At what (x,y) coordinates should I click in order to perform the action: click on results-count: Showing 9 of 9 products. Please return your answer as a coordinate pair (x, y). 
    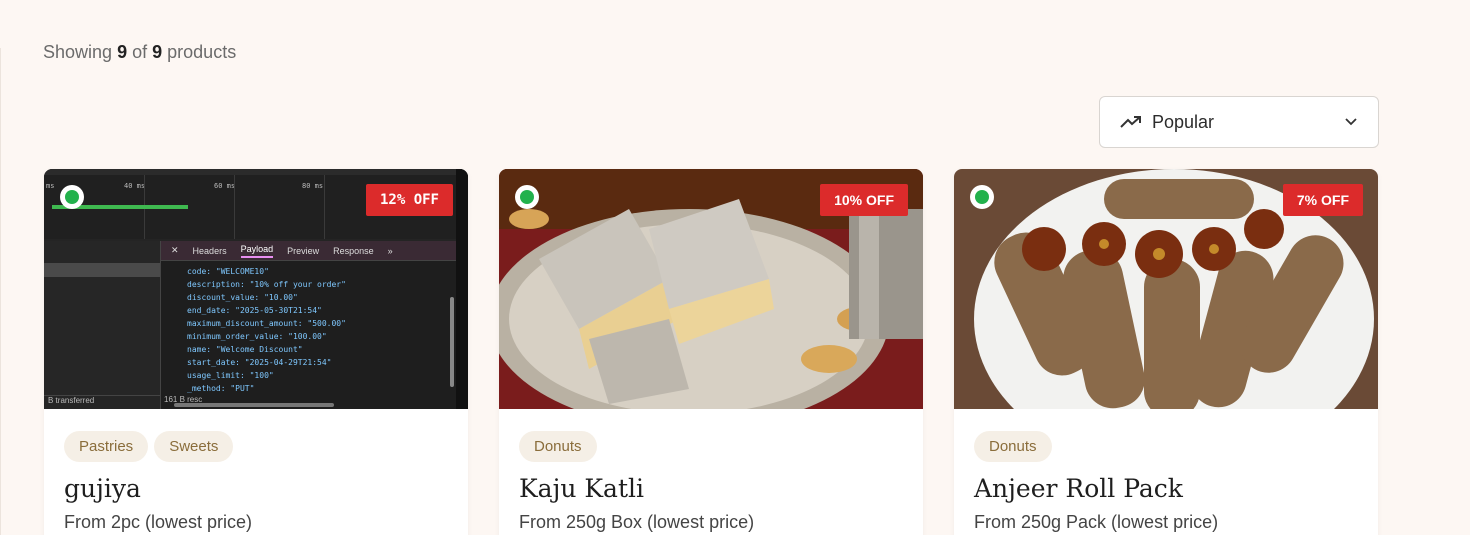
    Looking at the image, I should click on (139, 52).